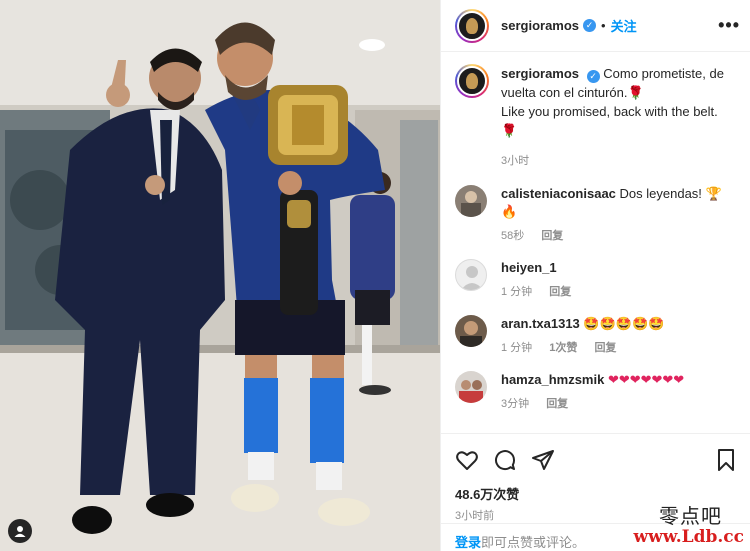  I want to click on user-icon, so click(20, 531).